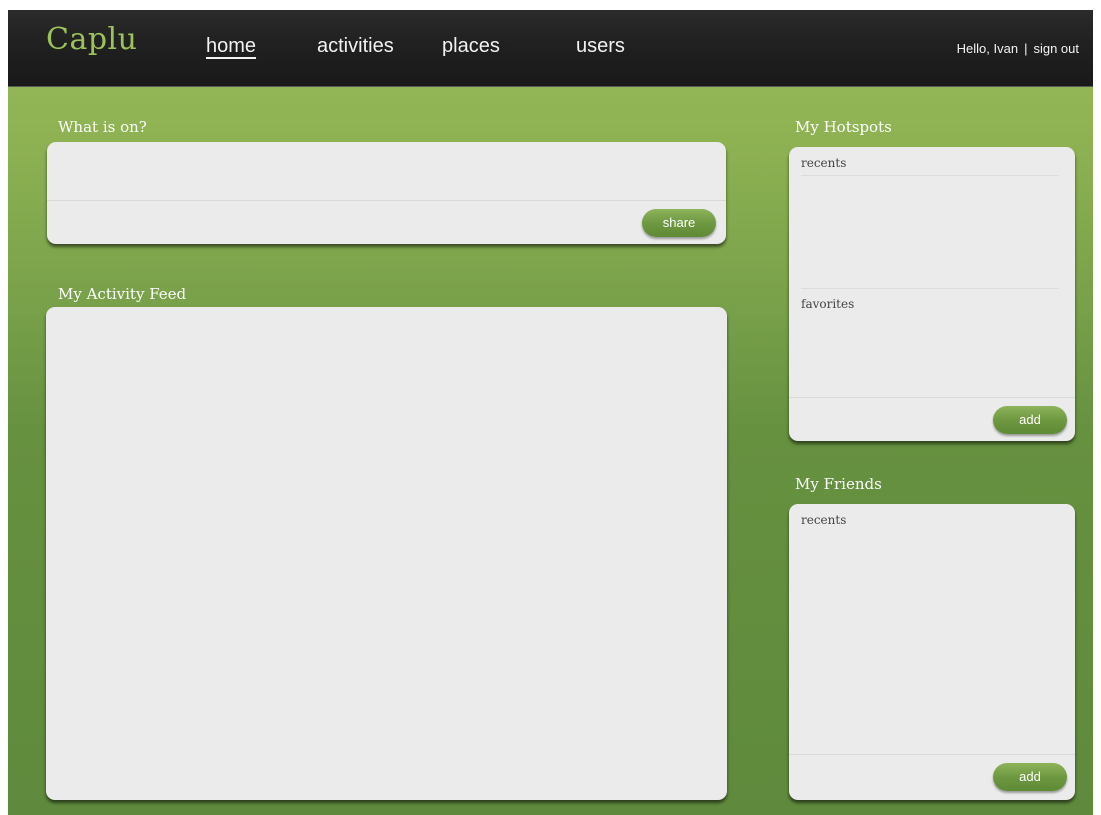 The image size is (1101, 815). Describe the element at coordinates (987, 48) in the screenshot. I see `user-greeting: Hello, Ivan` at that location.